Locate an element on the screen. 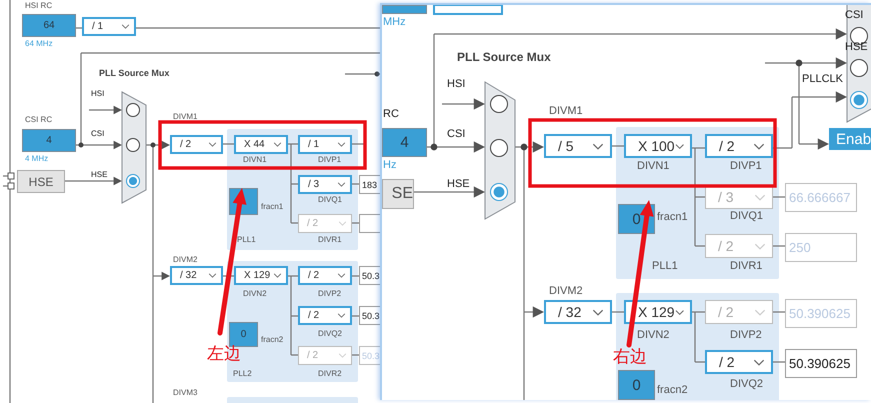  frequency-label: Hz is located at coordinates (389, 165).